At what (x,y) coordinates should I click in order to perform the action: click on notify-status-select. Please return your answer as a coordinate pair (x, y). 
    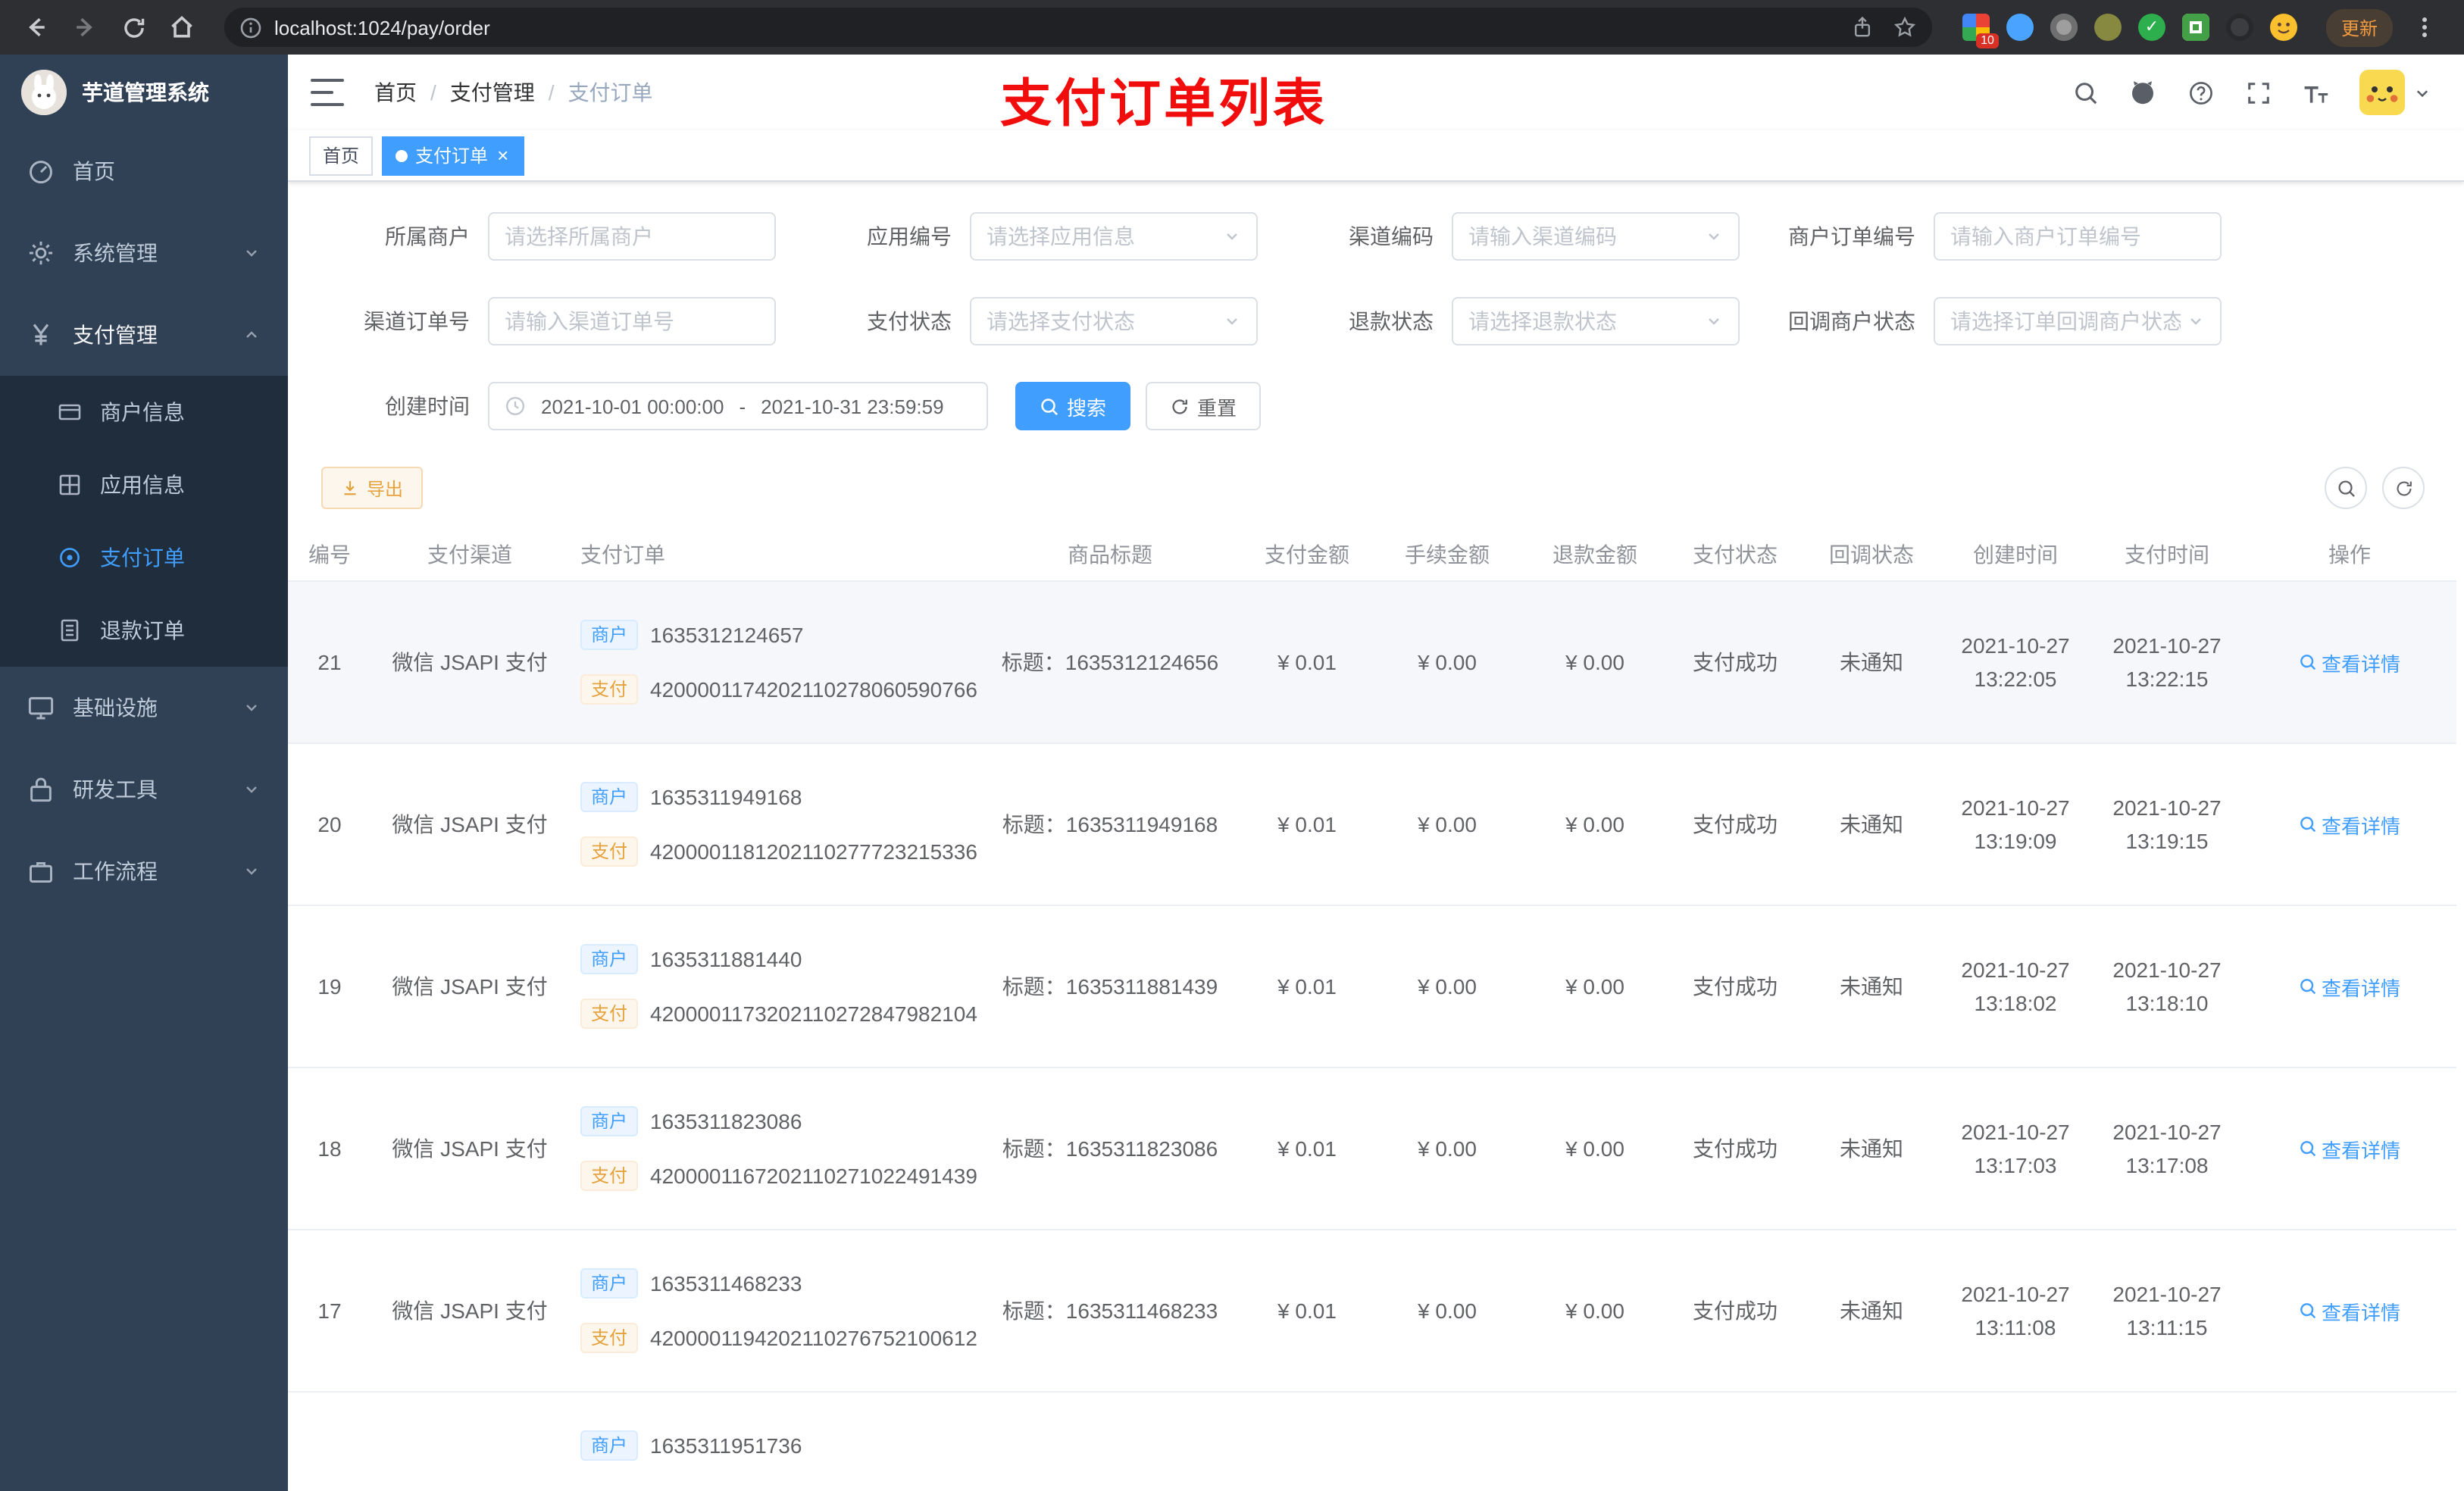
    Looking at the image, I should click on (2078, 321).